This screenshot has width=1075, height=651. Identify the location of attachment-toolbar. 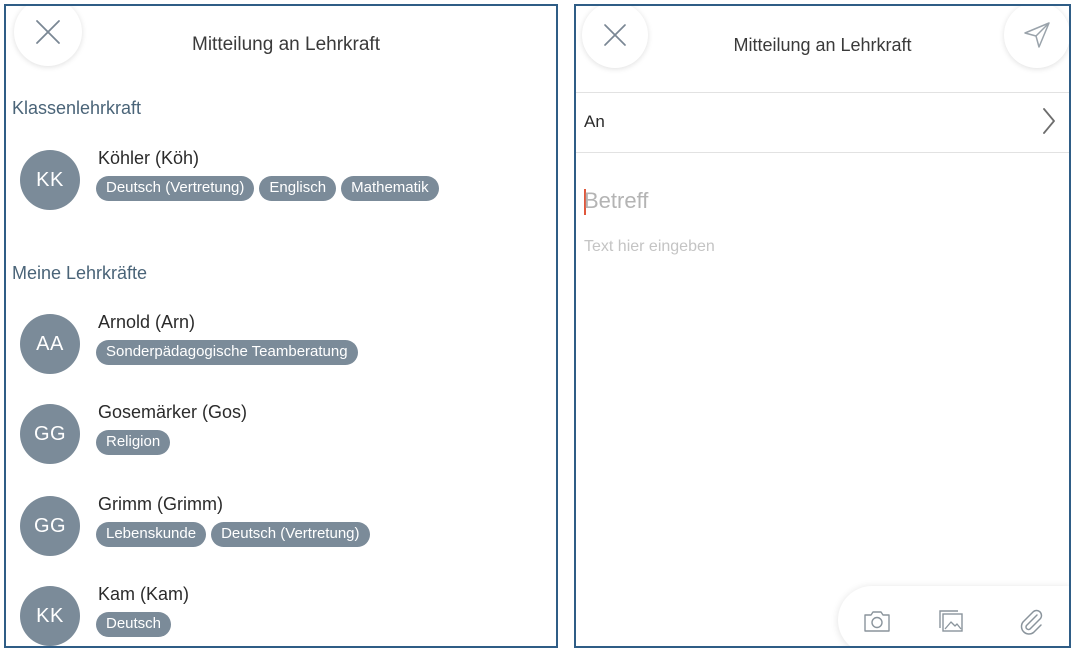
(953, 616).